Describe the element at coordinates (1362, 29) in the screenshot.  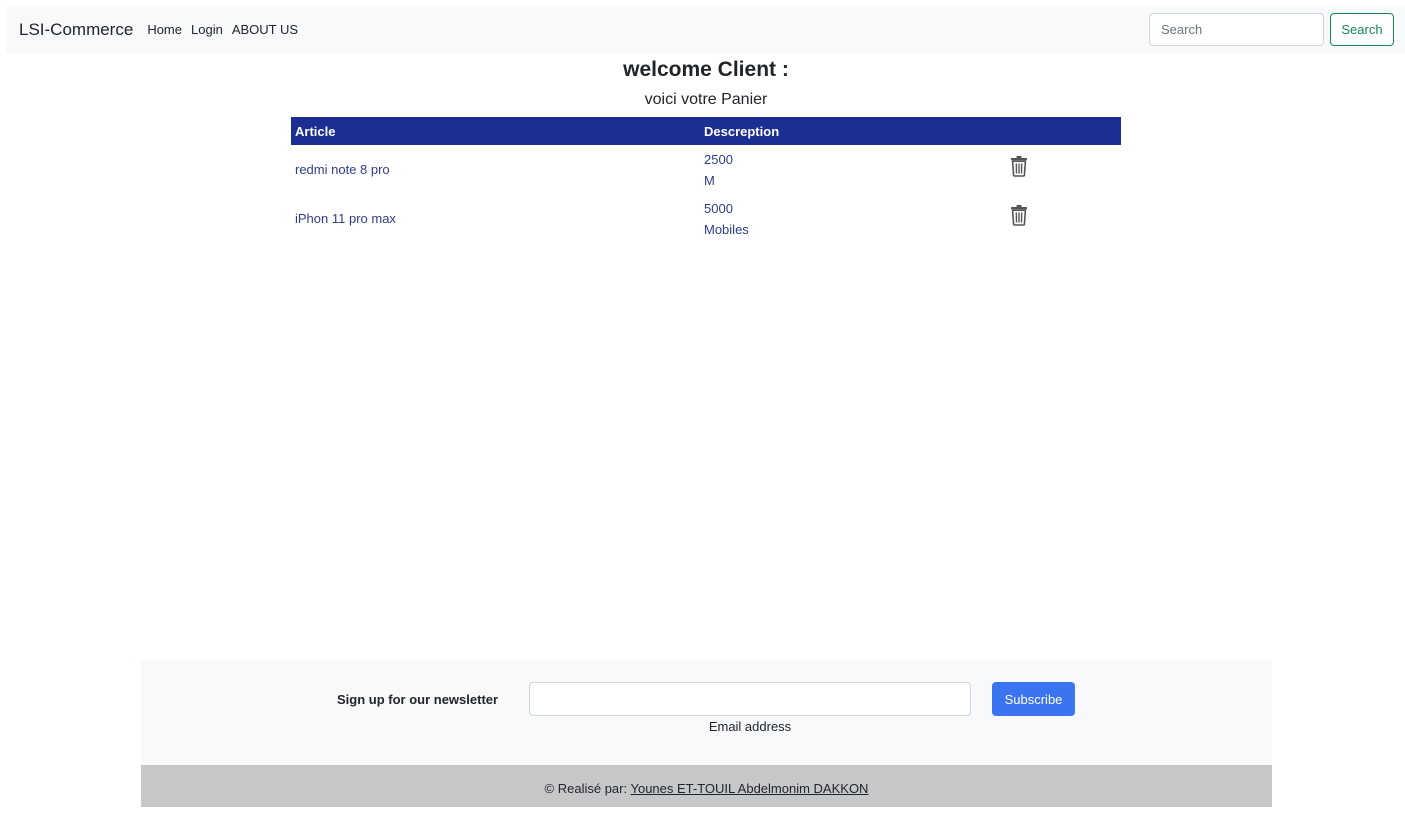
I see `search-button: Search` at that location.